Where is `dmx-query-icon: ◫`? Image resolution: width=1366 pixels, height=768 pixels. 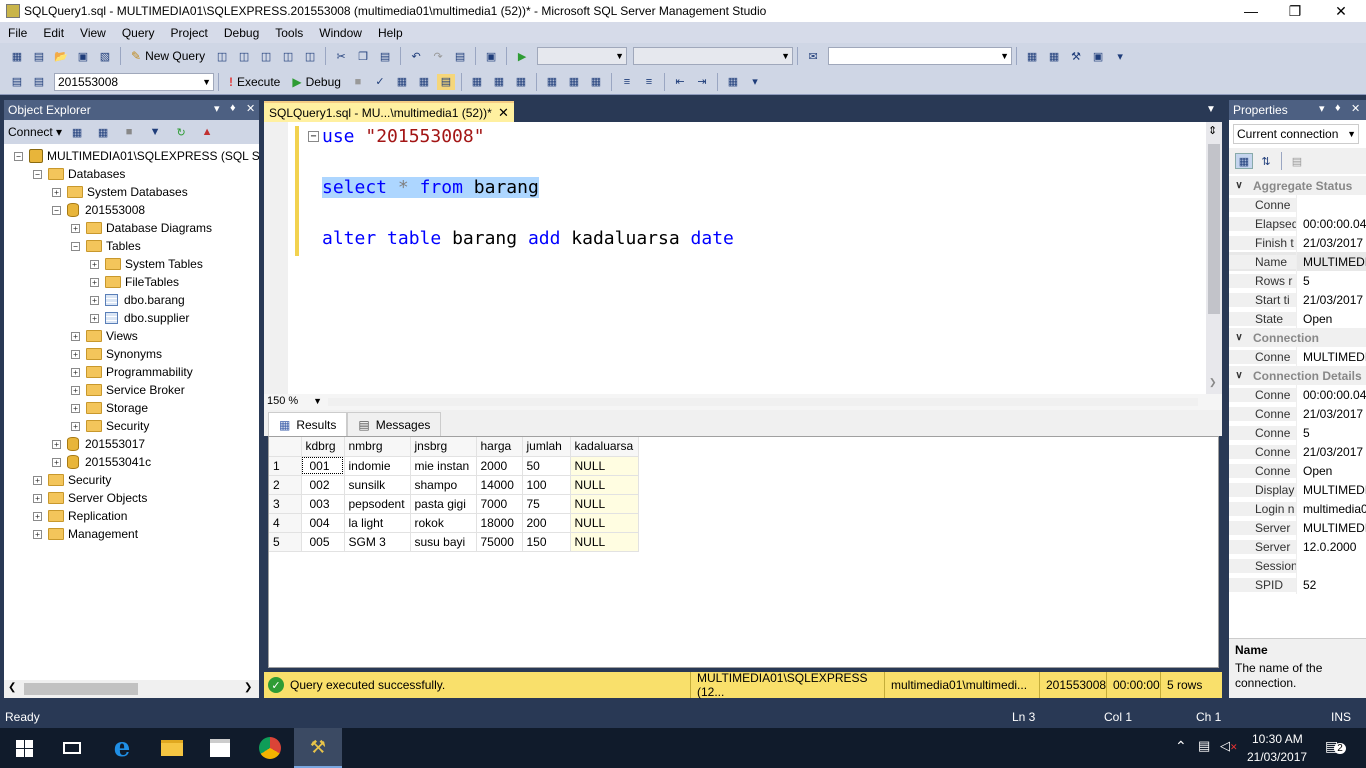 dmx-query-icon: ◫ is located at coordinates (266, 56).